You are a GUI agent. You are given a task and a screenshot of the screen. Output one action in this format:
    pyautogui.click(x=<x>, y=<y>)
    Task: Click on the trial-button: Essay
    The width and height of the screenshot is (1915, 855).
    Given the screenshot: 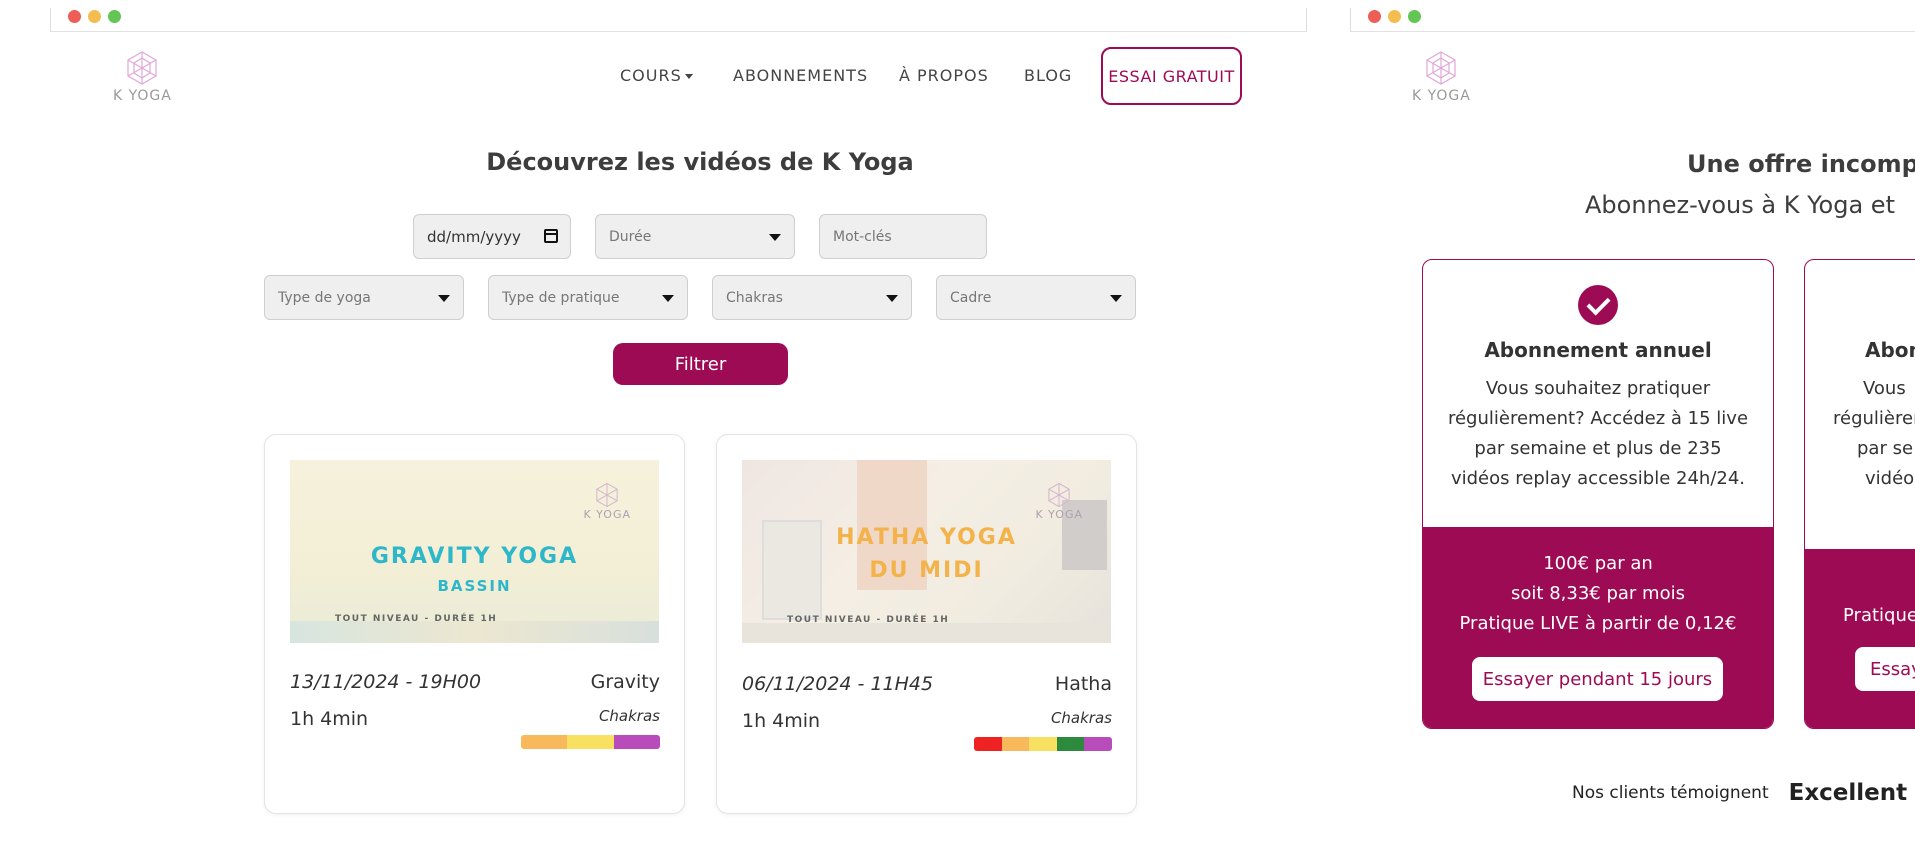 What is the action you would take?
    pyautogui.click(x=1885, y=669)
    